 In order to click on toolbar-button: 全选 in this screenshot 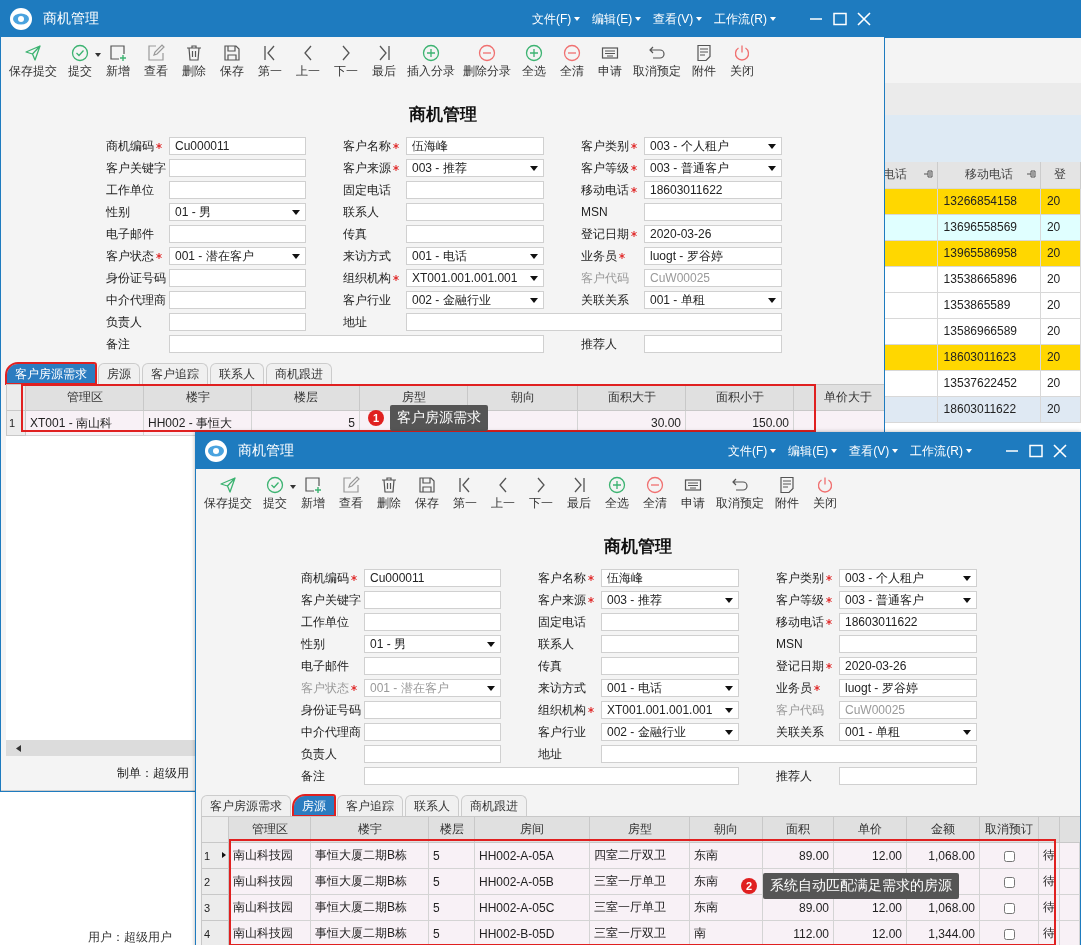, I will do `click(617, 496)`.